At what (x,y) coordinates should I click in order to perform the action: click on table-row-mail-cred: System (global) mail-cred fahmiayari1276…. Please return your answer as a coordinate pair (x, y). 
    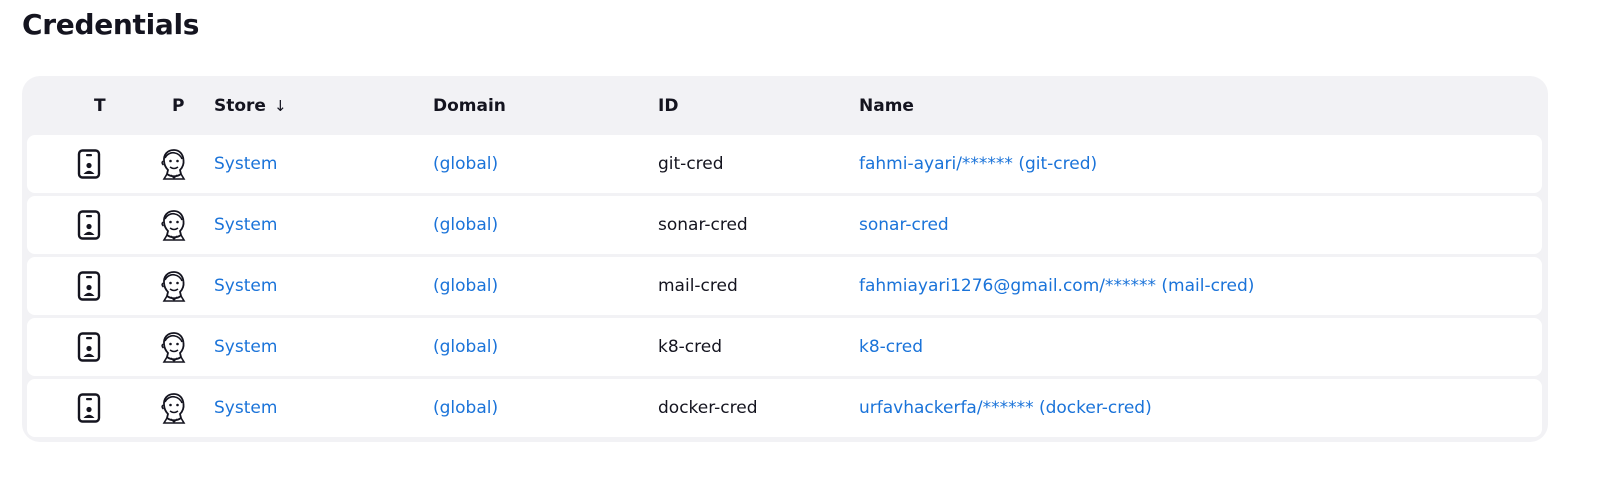
    Looking at the image, I should click on (784, 286).